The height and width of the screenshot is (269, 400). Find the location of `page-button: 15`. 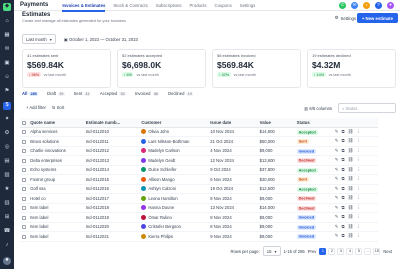

page-button: 15 is located at coordinates (377, 251).